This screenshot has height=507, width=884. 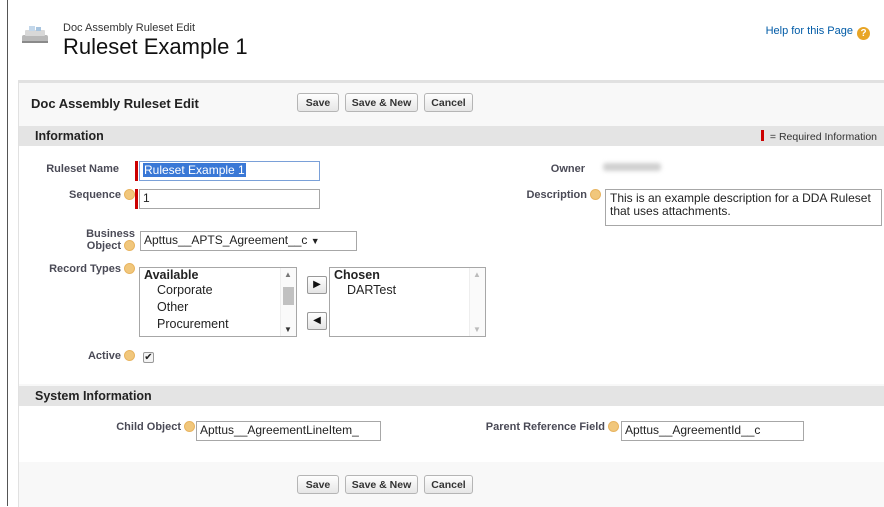 I want to click on scrollbar-thumb, so click(x=288, y=296).